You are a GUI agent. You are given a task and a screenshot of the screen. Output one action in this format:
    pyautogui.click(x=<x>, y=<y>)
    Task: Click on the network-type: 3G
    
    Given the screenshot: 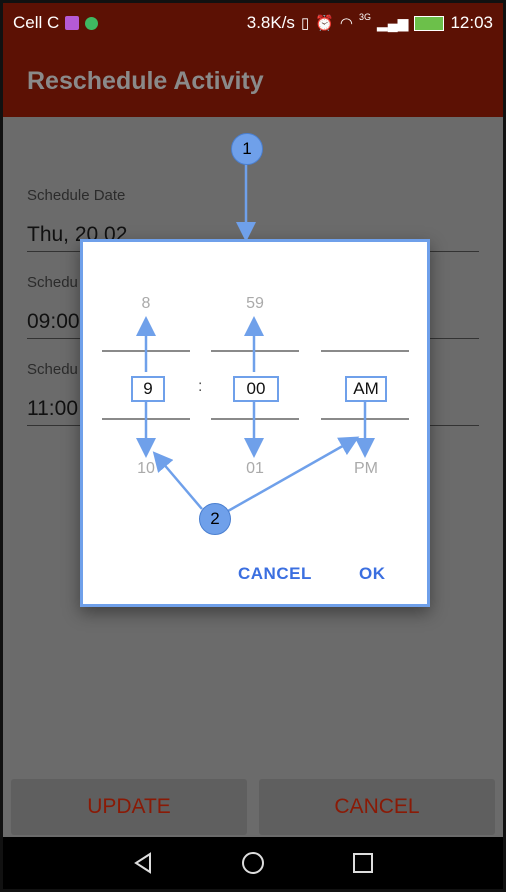 What is the action you would take?
    pyautogui.click(x=364, y=17)
    